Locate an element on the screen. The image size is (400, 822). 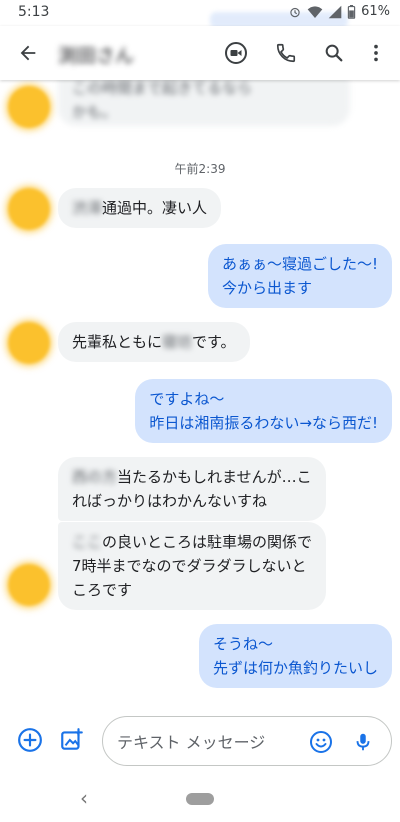
message-text: 7時半までなのでダラダラしないと is located at coordinates (189, 566).